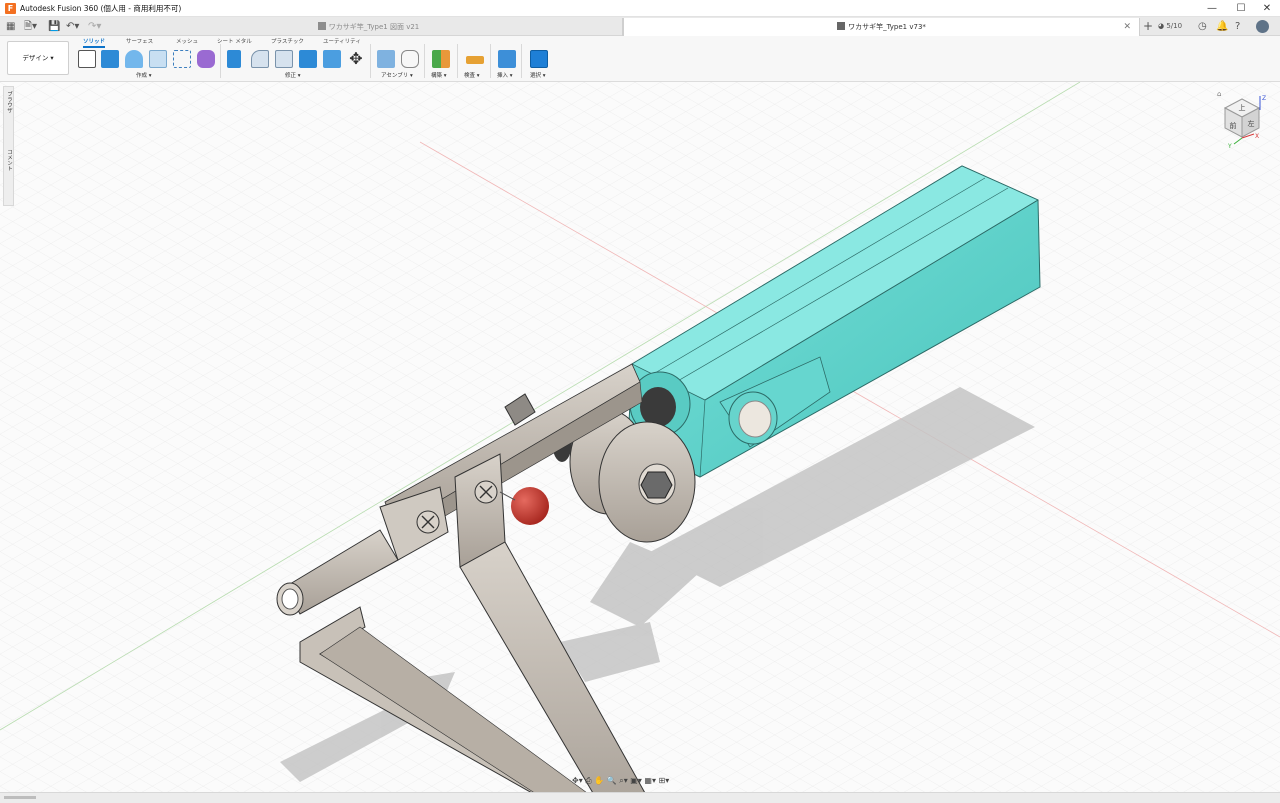 The width and height of the screenshot is (1280, 803). I want to click on tab-drawing: ワカサギ竿_Type1 図面 v21, so click(369, 27).